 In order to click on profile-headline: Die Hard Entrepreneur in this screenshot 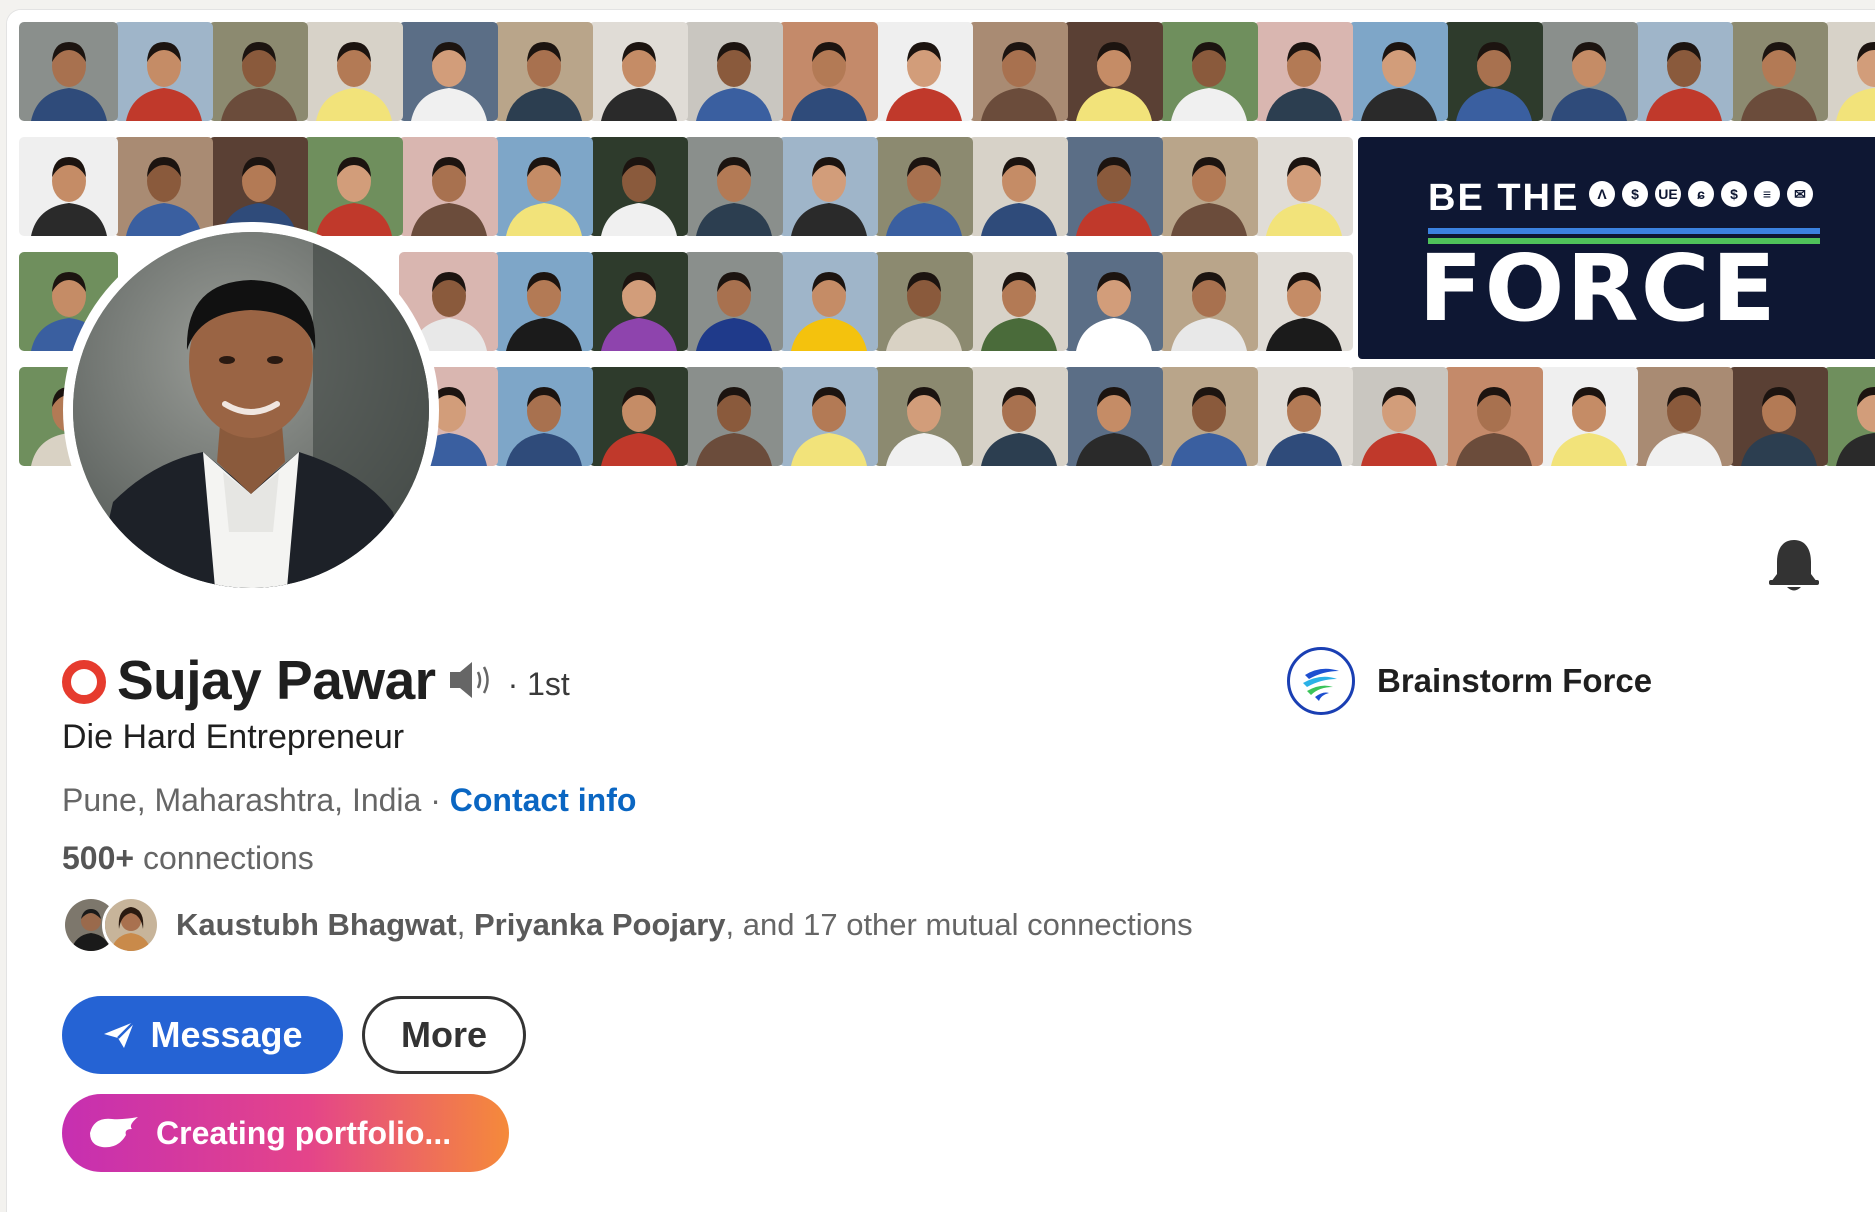, I will do `click(233, 737)`.